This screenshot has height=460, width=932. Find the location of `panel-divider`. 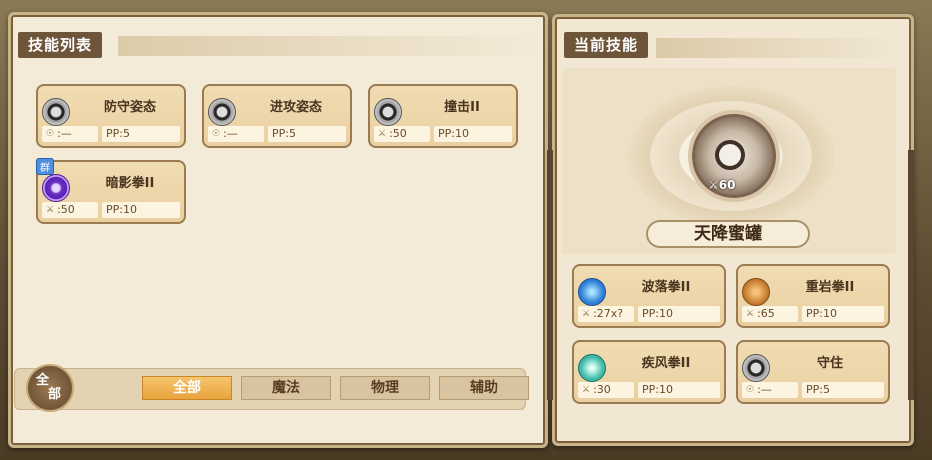

panel-divider is located at coordinates (550, 275).